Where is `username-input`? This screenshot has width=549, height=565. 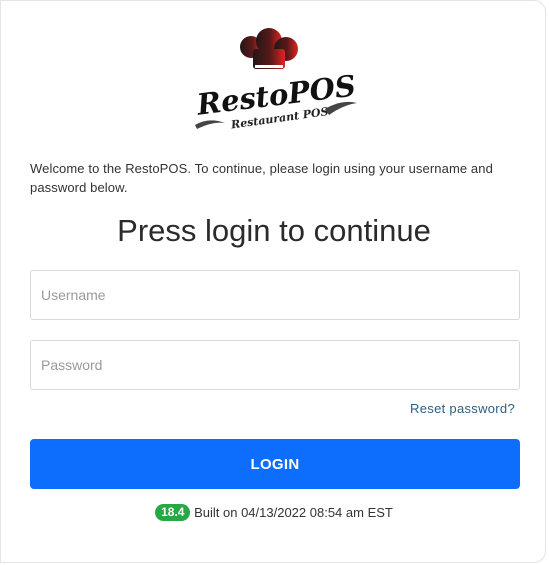
username-input is located at coordinates (275, 295).